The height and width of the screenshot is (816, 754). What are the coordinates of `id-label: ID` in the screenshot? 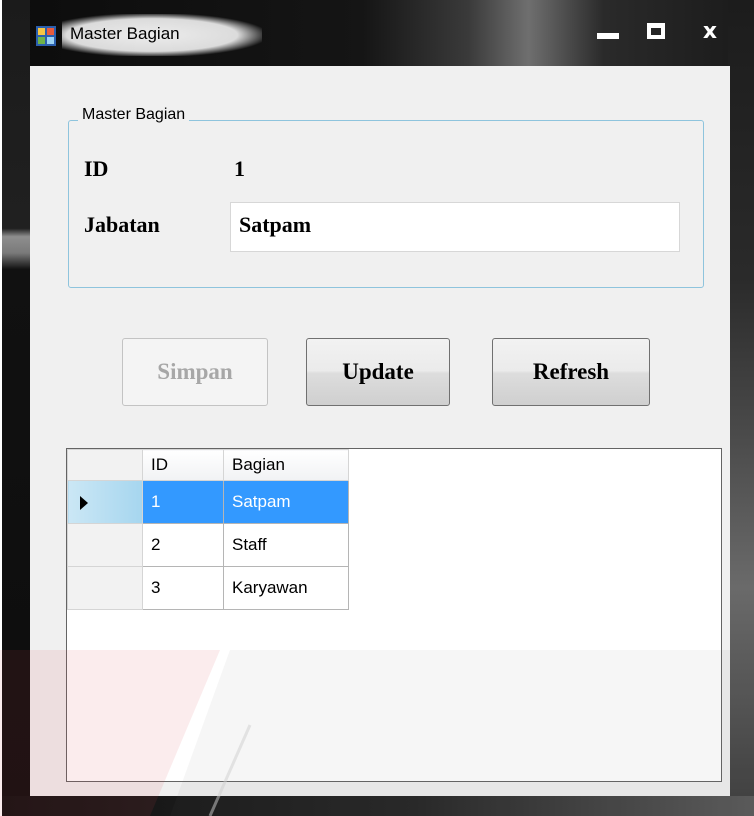 It's located at (96, 168).